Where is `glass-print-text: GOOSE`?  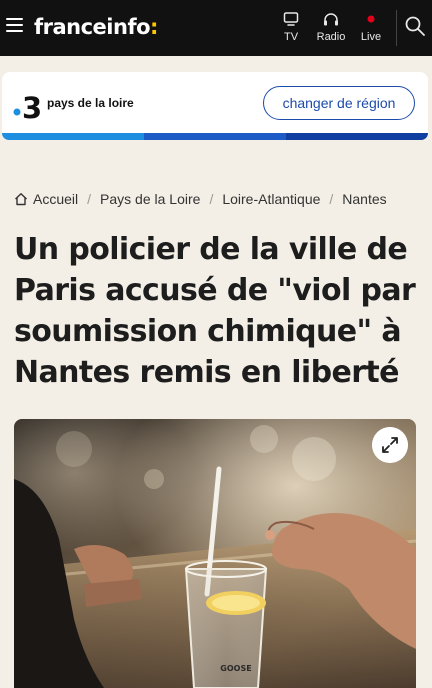 glass-print-text: GOOSE is located at coordinates (235, 668).